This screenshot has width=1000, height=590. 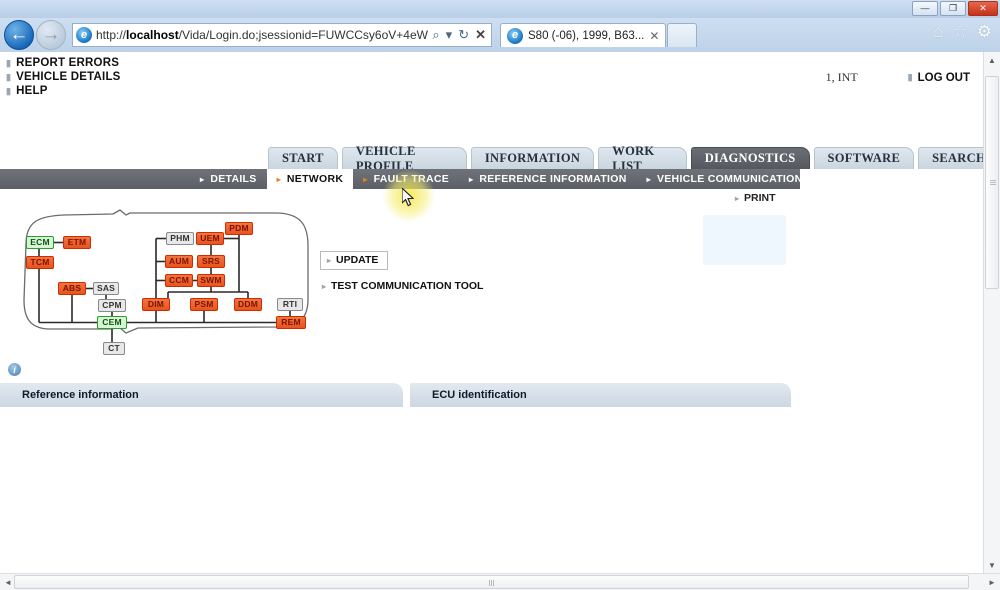 I want to click on tab-start: START, so click(x=303, y=158).